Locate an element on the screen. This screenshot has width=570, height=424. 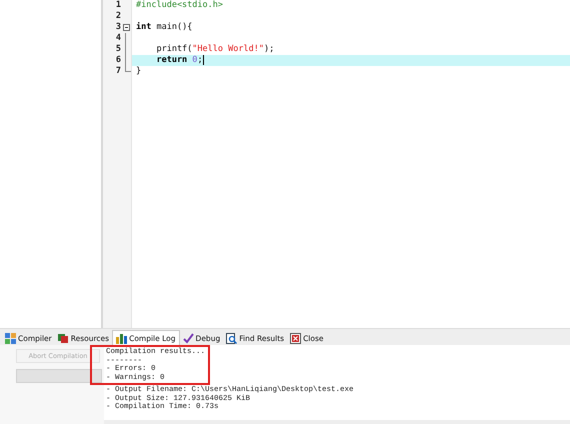
grid-icon is located at coordinates (10, 338).